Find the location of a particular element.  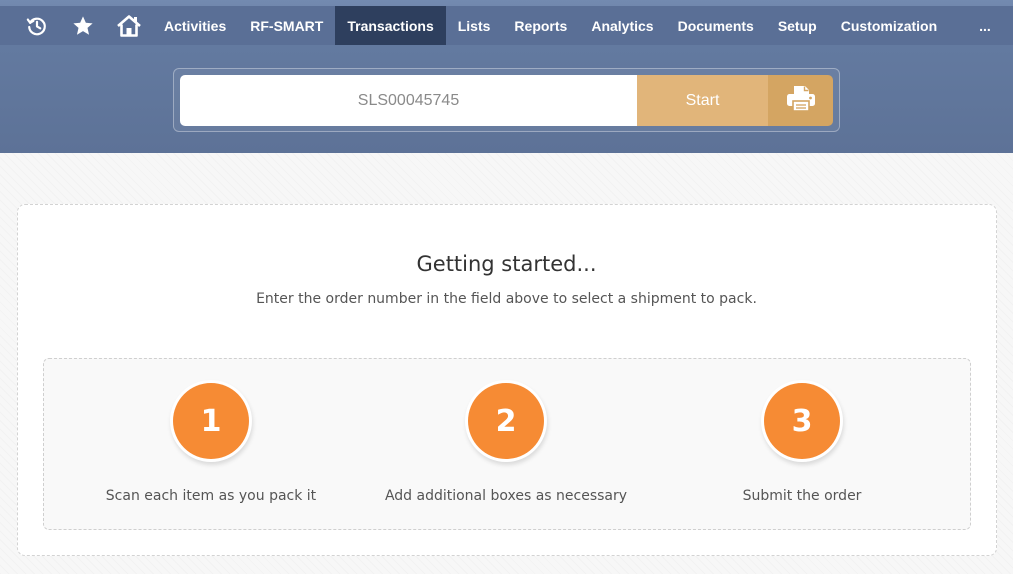

nav-transactions: Transactions is located at coordinates (390, 25).